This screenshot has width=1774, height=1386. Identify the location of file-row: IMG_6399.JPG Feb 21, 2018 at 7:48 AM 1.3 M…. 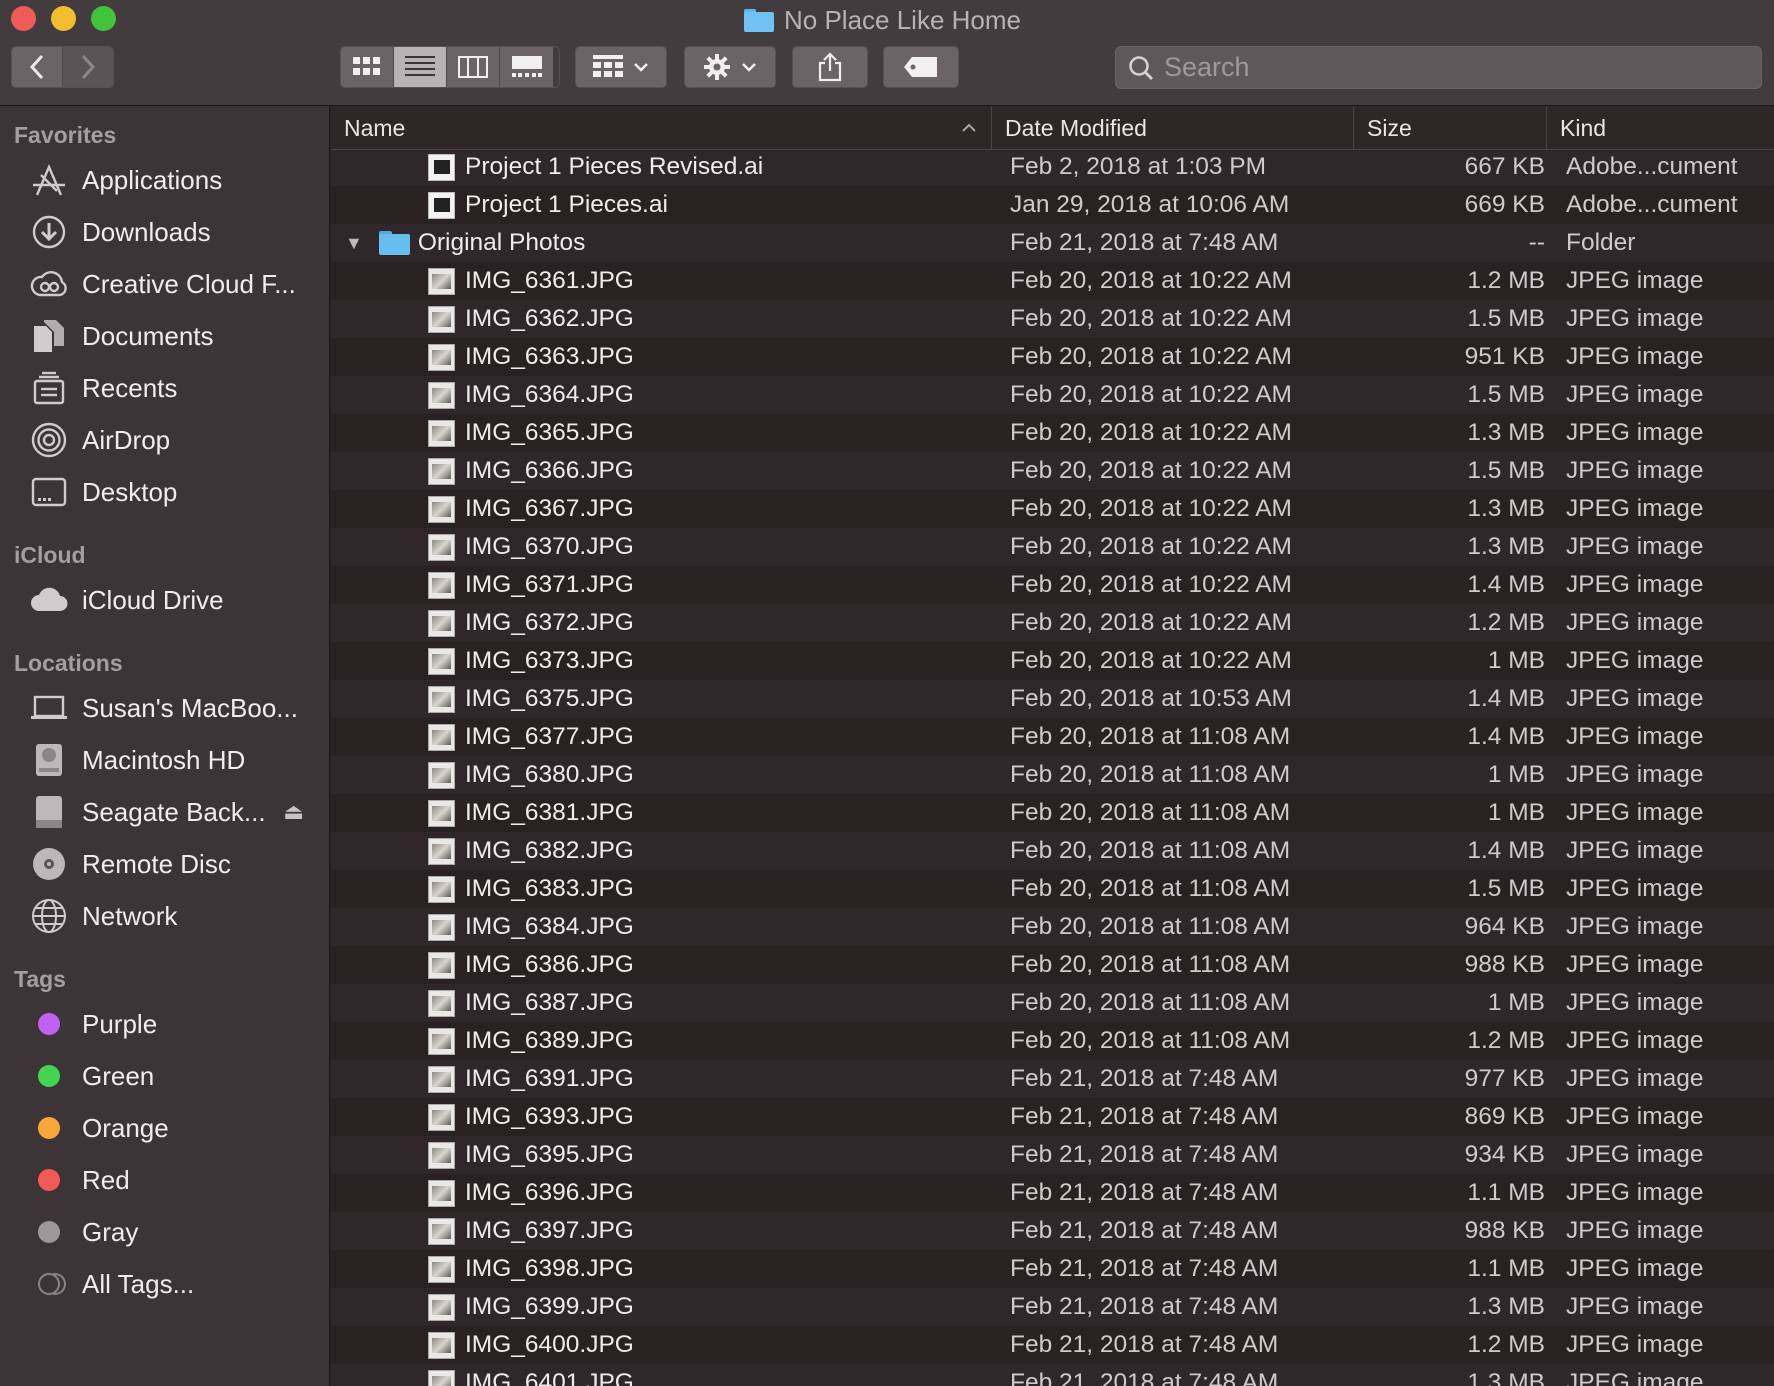
(1052, 1307).